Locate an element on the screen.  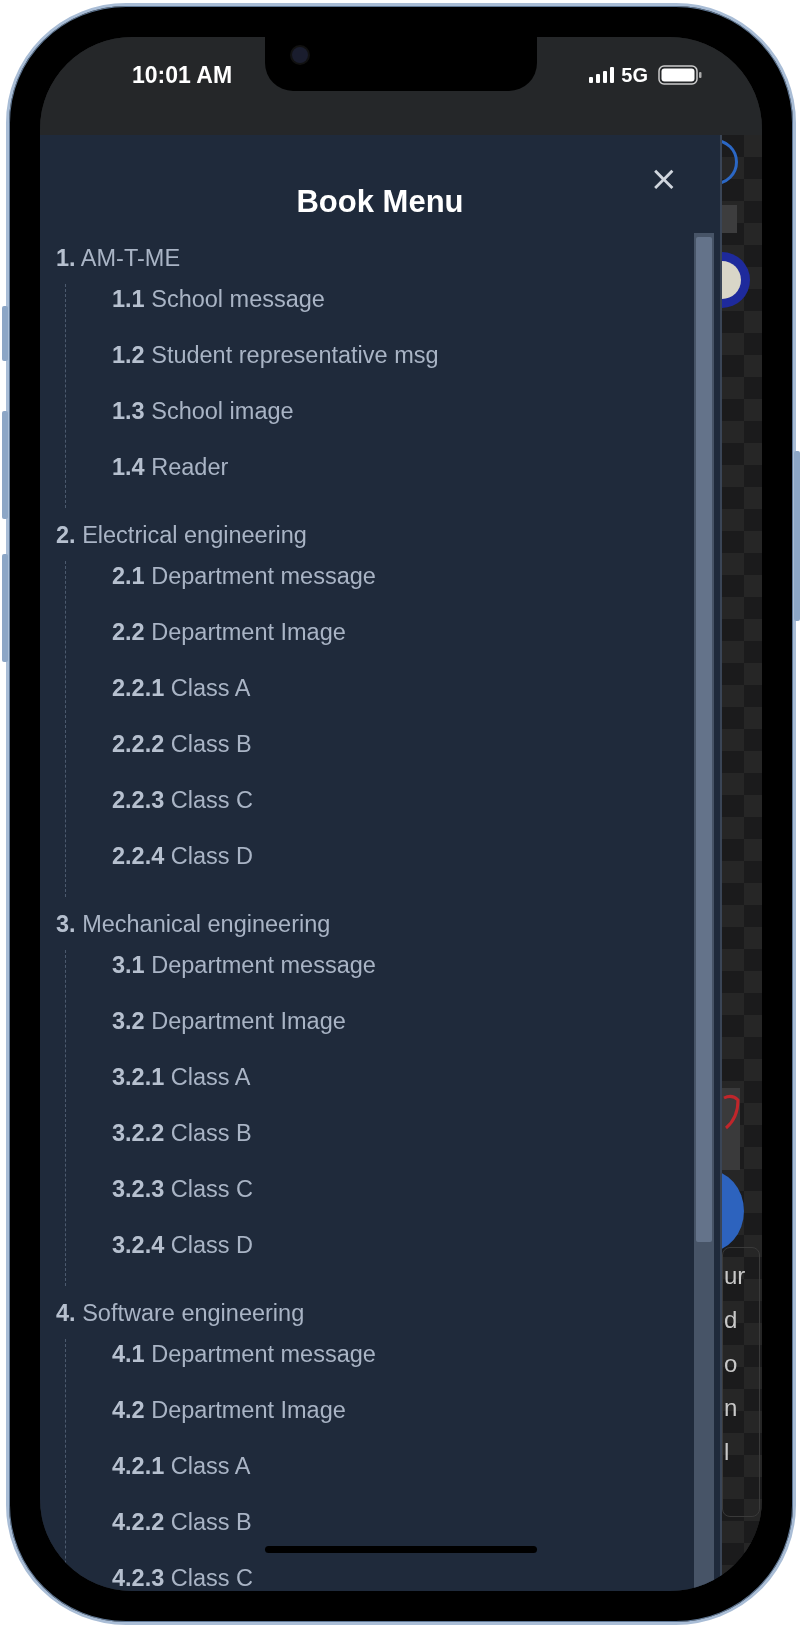
menu-item: 4.2.1 Class A is located at coordinates (403, 1479).